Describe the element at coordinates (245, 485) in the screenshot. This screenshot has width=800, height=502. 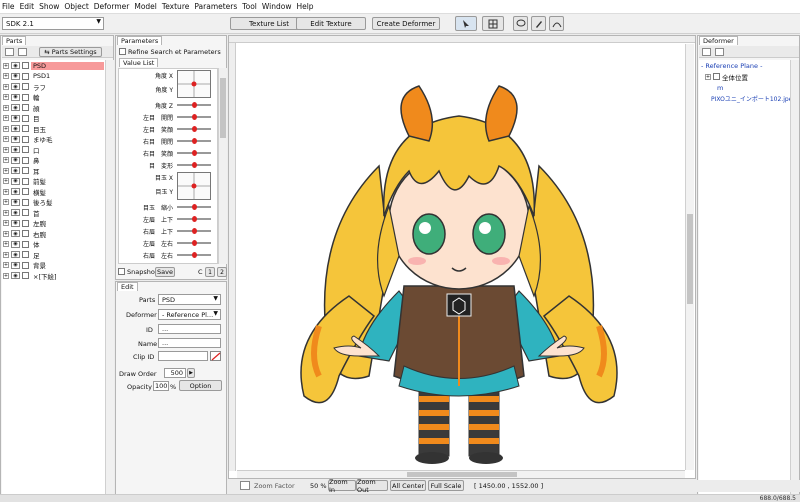
I see `zoom-checkbox` at that location.